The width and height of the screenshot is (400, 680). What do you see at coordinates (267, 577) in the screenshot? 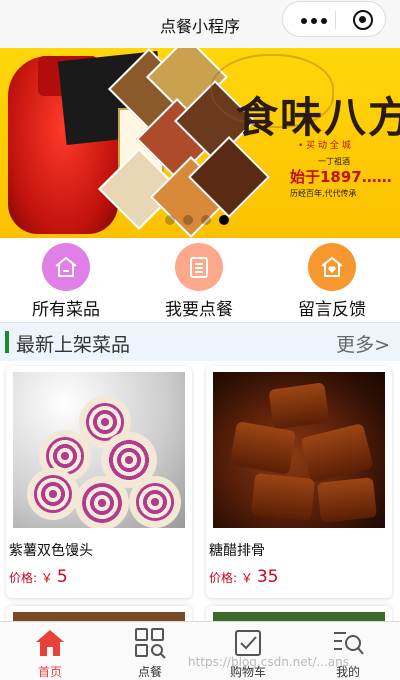
I see `price-value: 35` at bounding box center [267, 577].